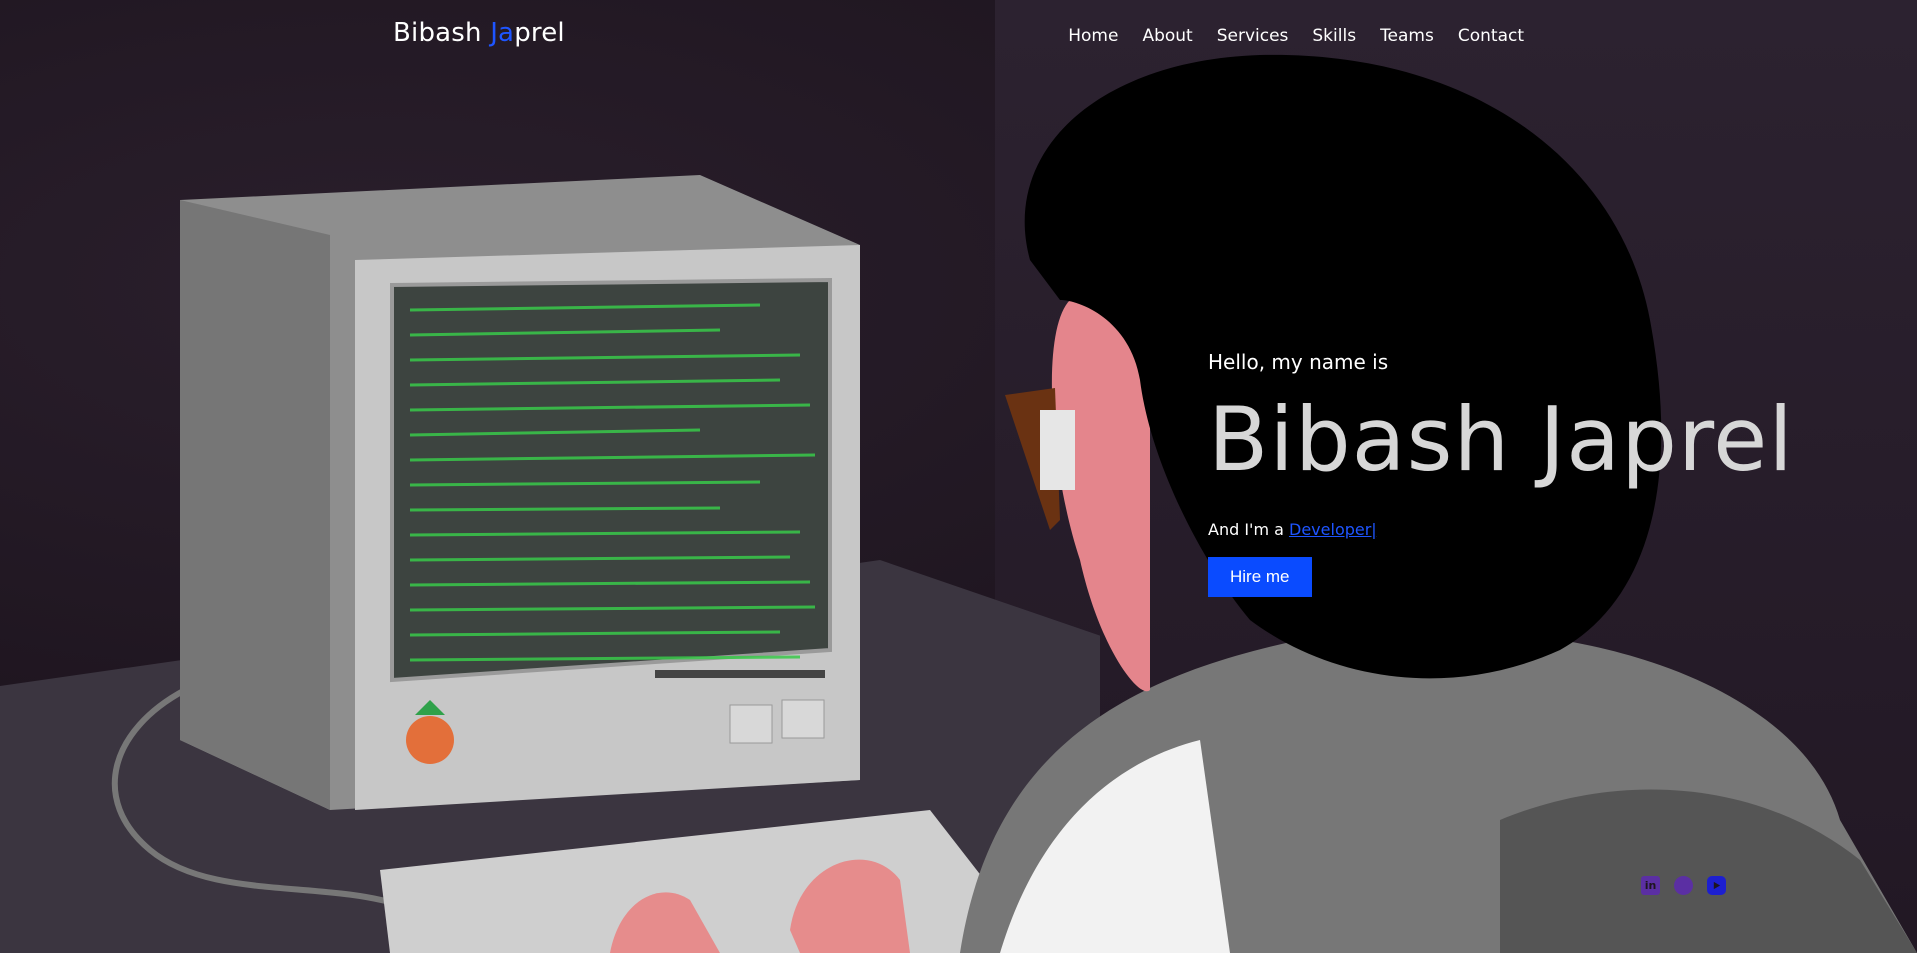 The image size is (1917, 953). Describe the element at coordinates (1333, 529) in the screenshot. I see `role-typed-link: Developer|` at that location.